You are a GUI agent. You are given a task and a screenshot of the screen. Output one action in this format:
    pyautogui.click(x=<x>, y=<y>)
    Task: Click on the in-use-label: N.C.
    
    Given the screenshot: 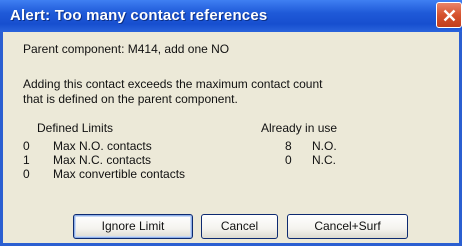 What is the action you would take?
    pyautogui.click(x=324, y=160)
    